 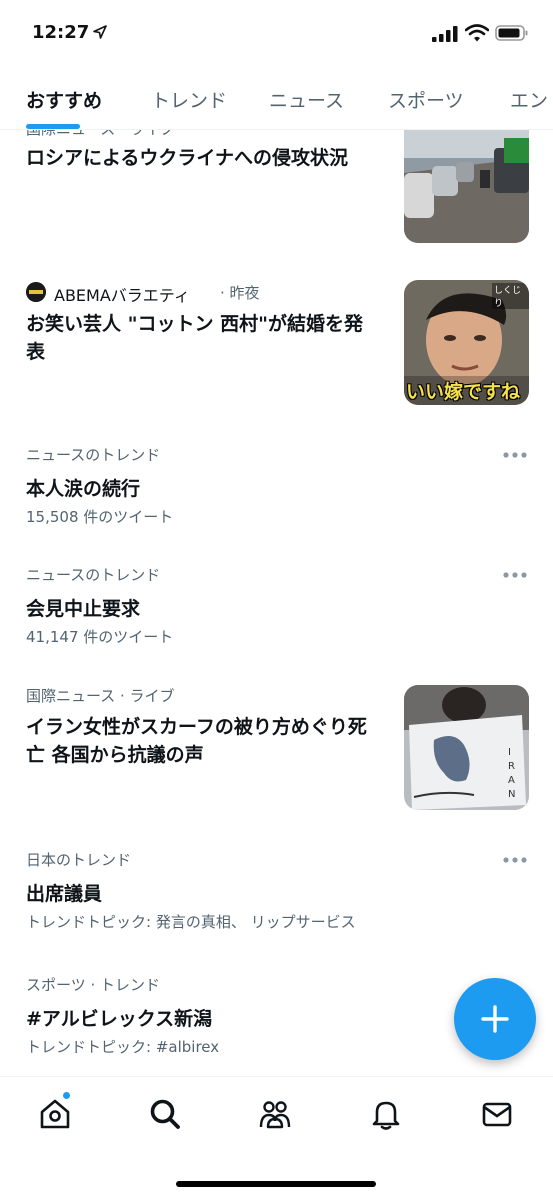 What do you see at coordinates (195, 338) in the screenshot?
I see `news-item-headline: お笑い芸人 "コットン 西村"が結婚を発表` at bounding box center [195, 338].